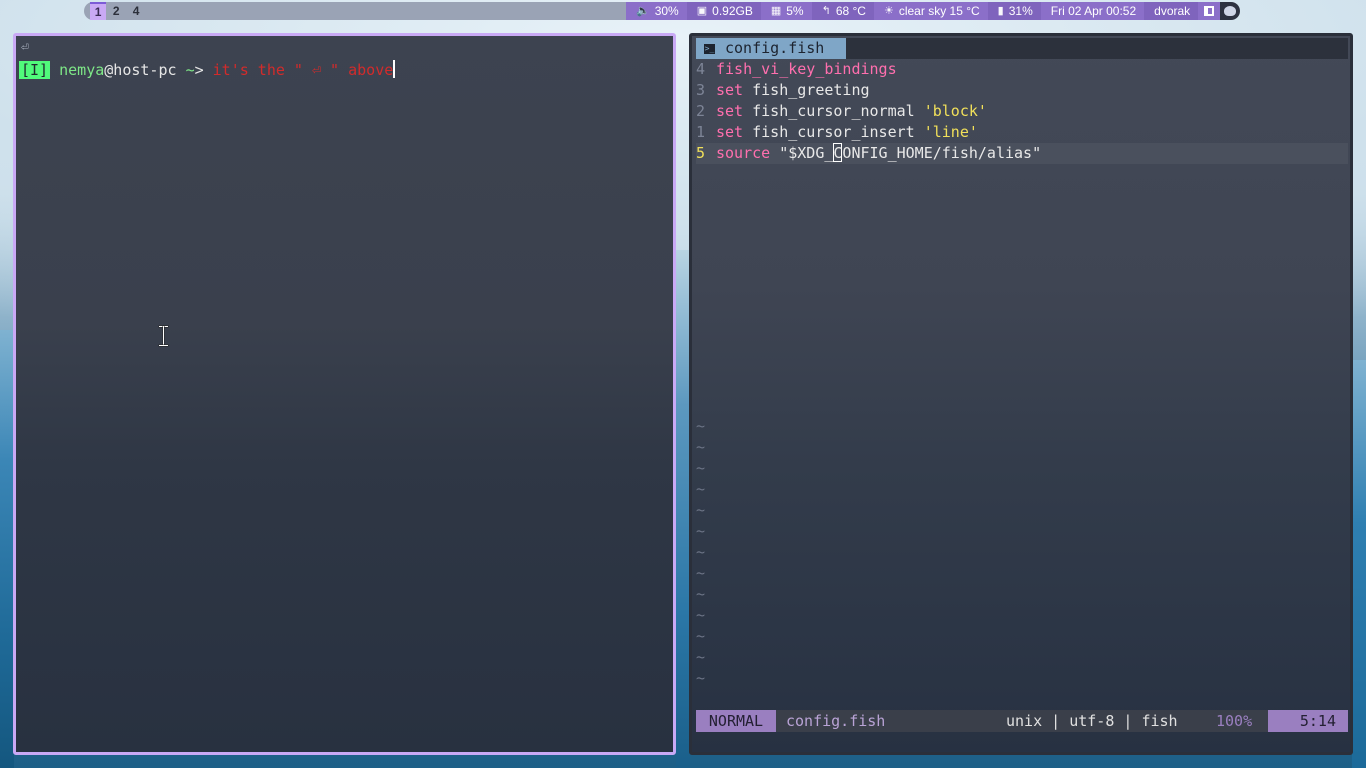 Image resolution: width=1366 pixels, height=768 pixels. I want to click on layout-indicator, so click(1209, 11).